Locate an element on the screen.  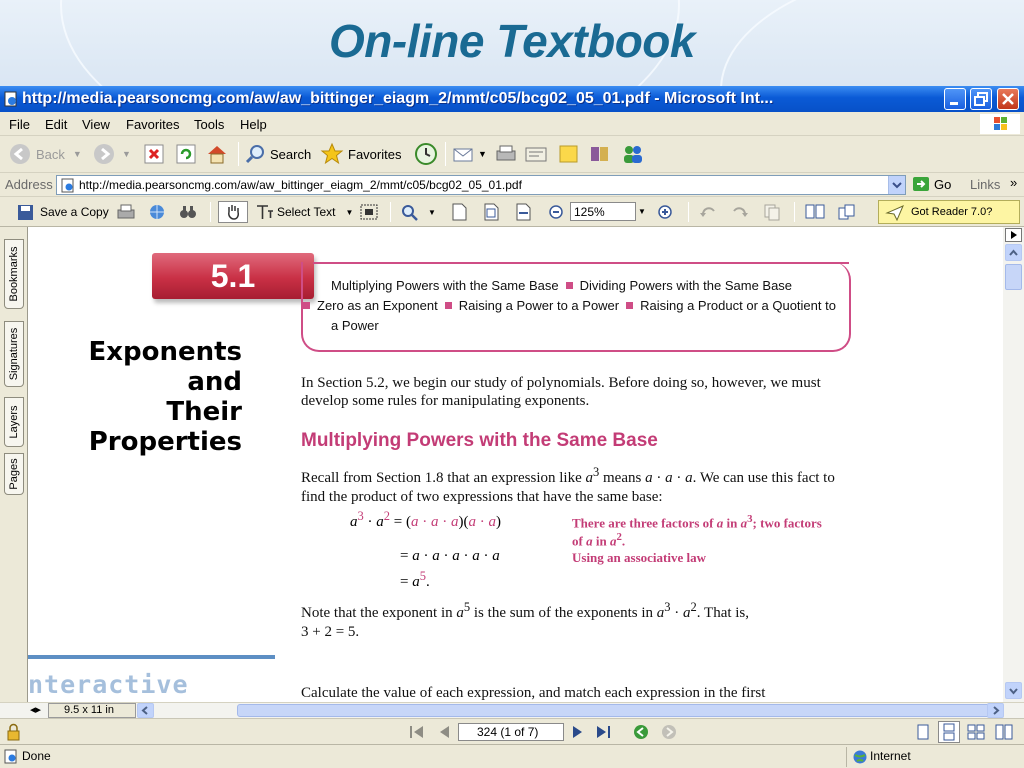
hand-tool-button is located at coordinates (233, 212).